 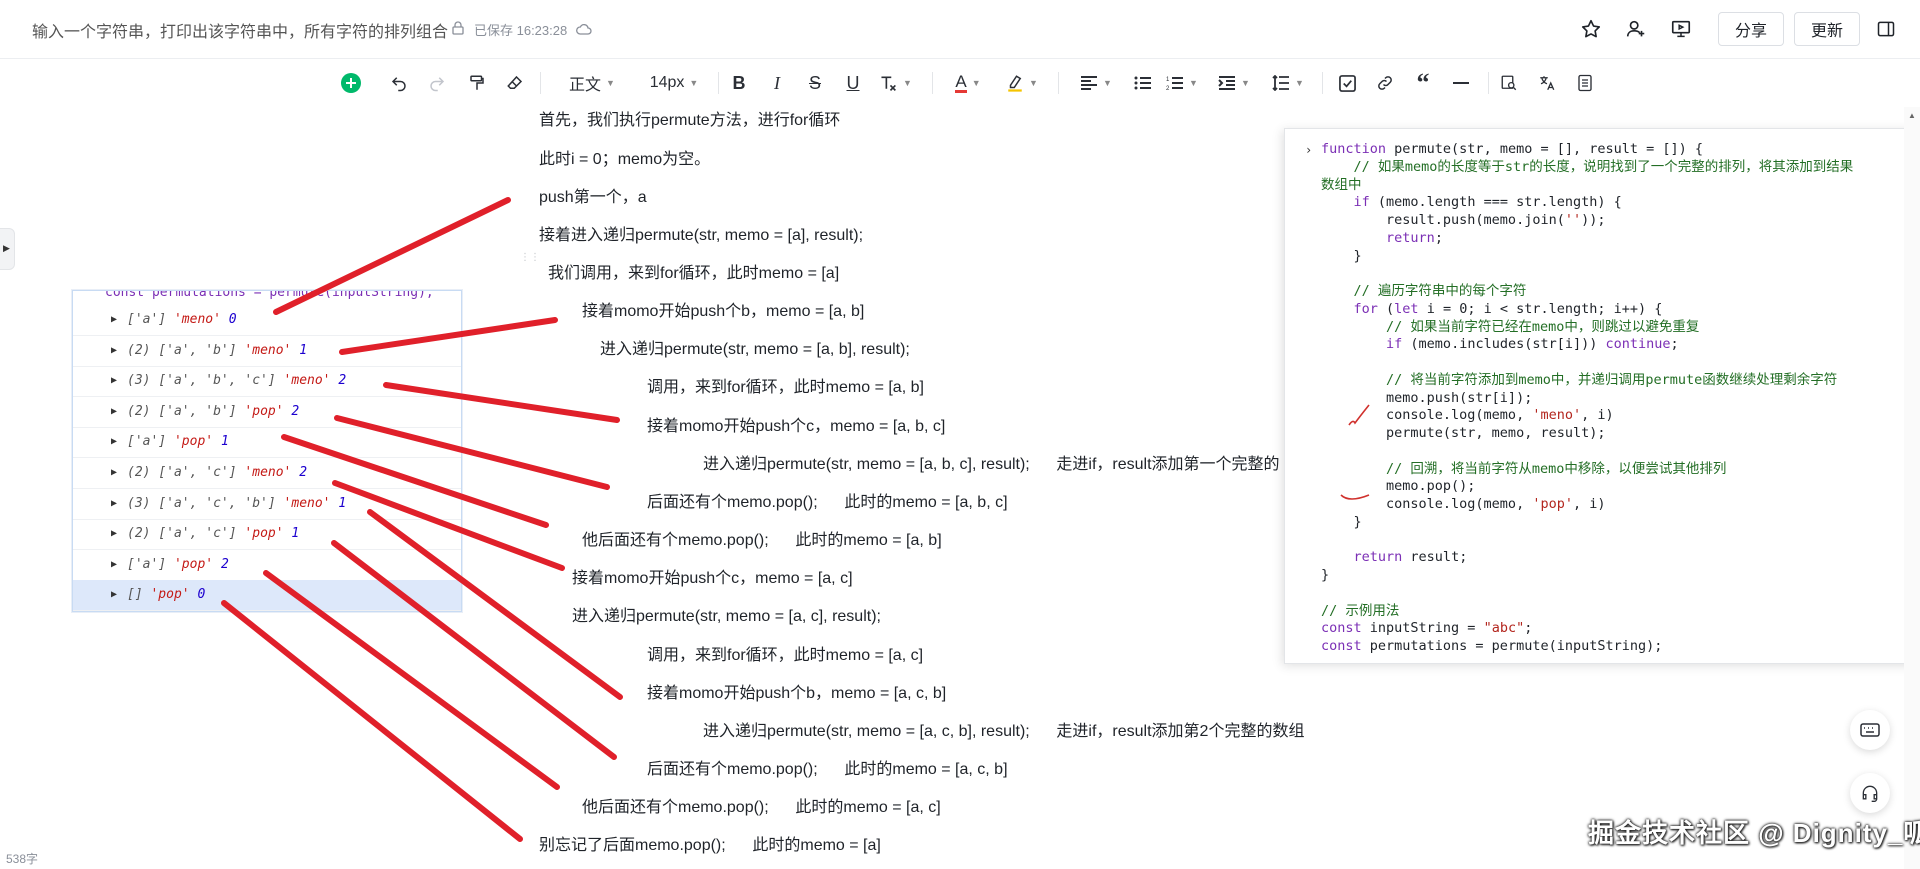 I want to click on doc-line: push第一个，a, so click(x=593, y=198).